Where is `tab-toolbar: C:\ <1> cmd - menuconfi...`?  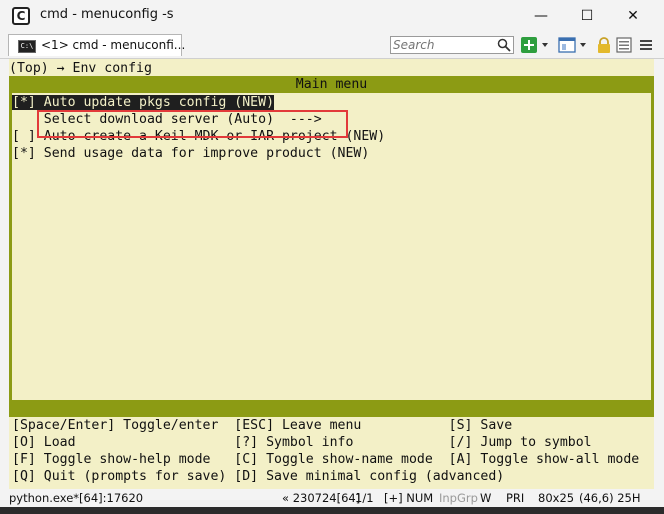 tab-toolbar: C:\ <1> cmd - menuconfi... is located at coordinates (332, 45).